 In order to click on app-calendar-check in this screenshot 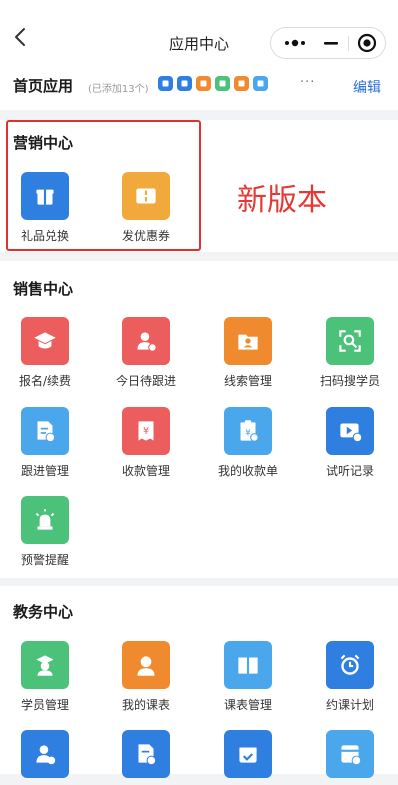, I will do `click(248, 757)`.